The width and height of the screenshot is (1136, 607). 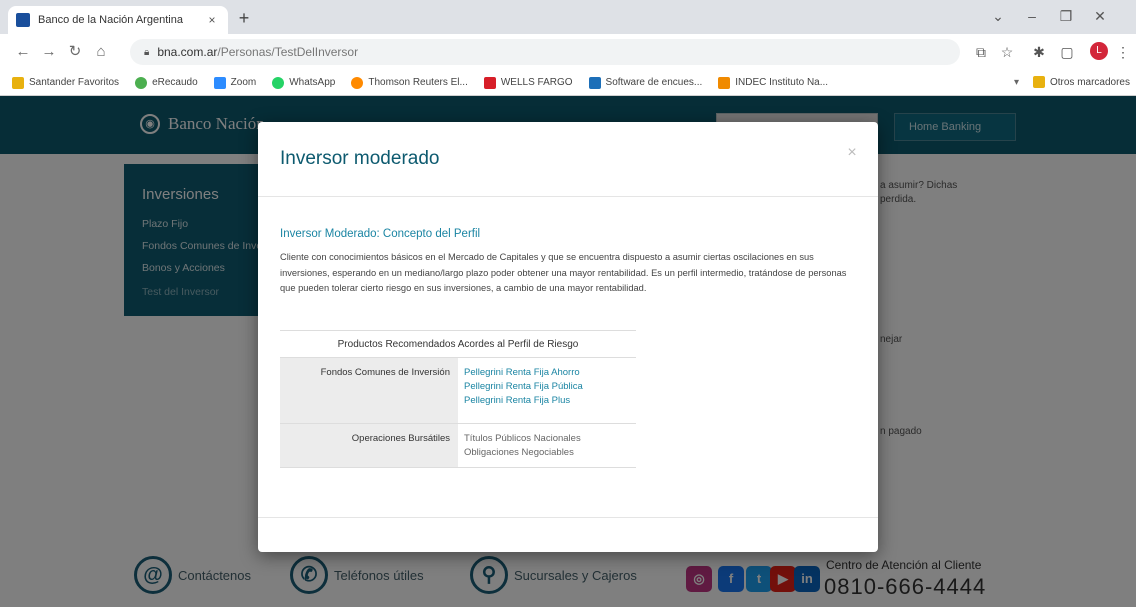 I want to click on bookmark-item: WhatsApp, so click(x=303, y=82).